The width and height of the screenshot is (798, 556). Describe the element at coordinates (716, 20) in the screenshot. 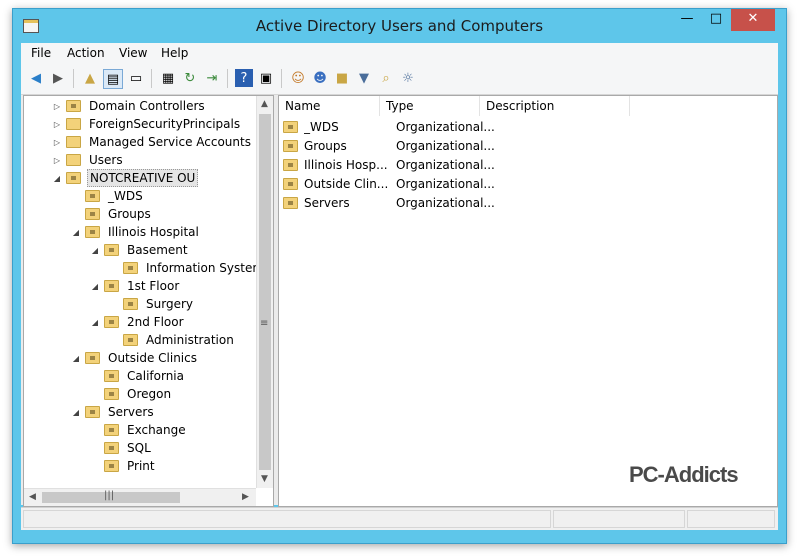

I see `maximize-button: □` at that location.